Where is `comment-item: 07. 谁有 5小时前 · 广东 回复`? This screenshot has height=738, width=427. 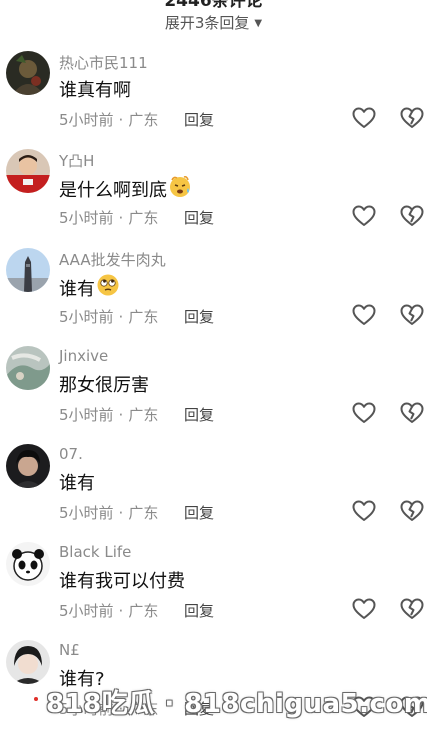
comment-item: 07. 谁有 5小时前 · 广东 回复 is located at coordinates (213, 493).